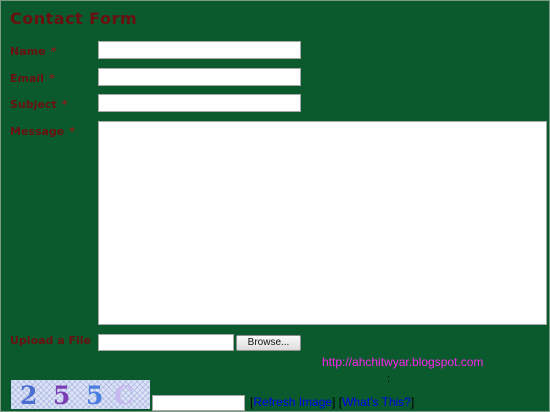 The height and width of the screenshot is (412, 550). I want to click on colon-text: :, so click(389, 379).